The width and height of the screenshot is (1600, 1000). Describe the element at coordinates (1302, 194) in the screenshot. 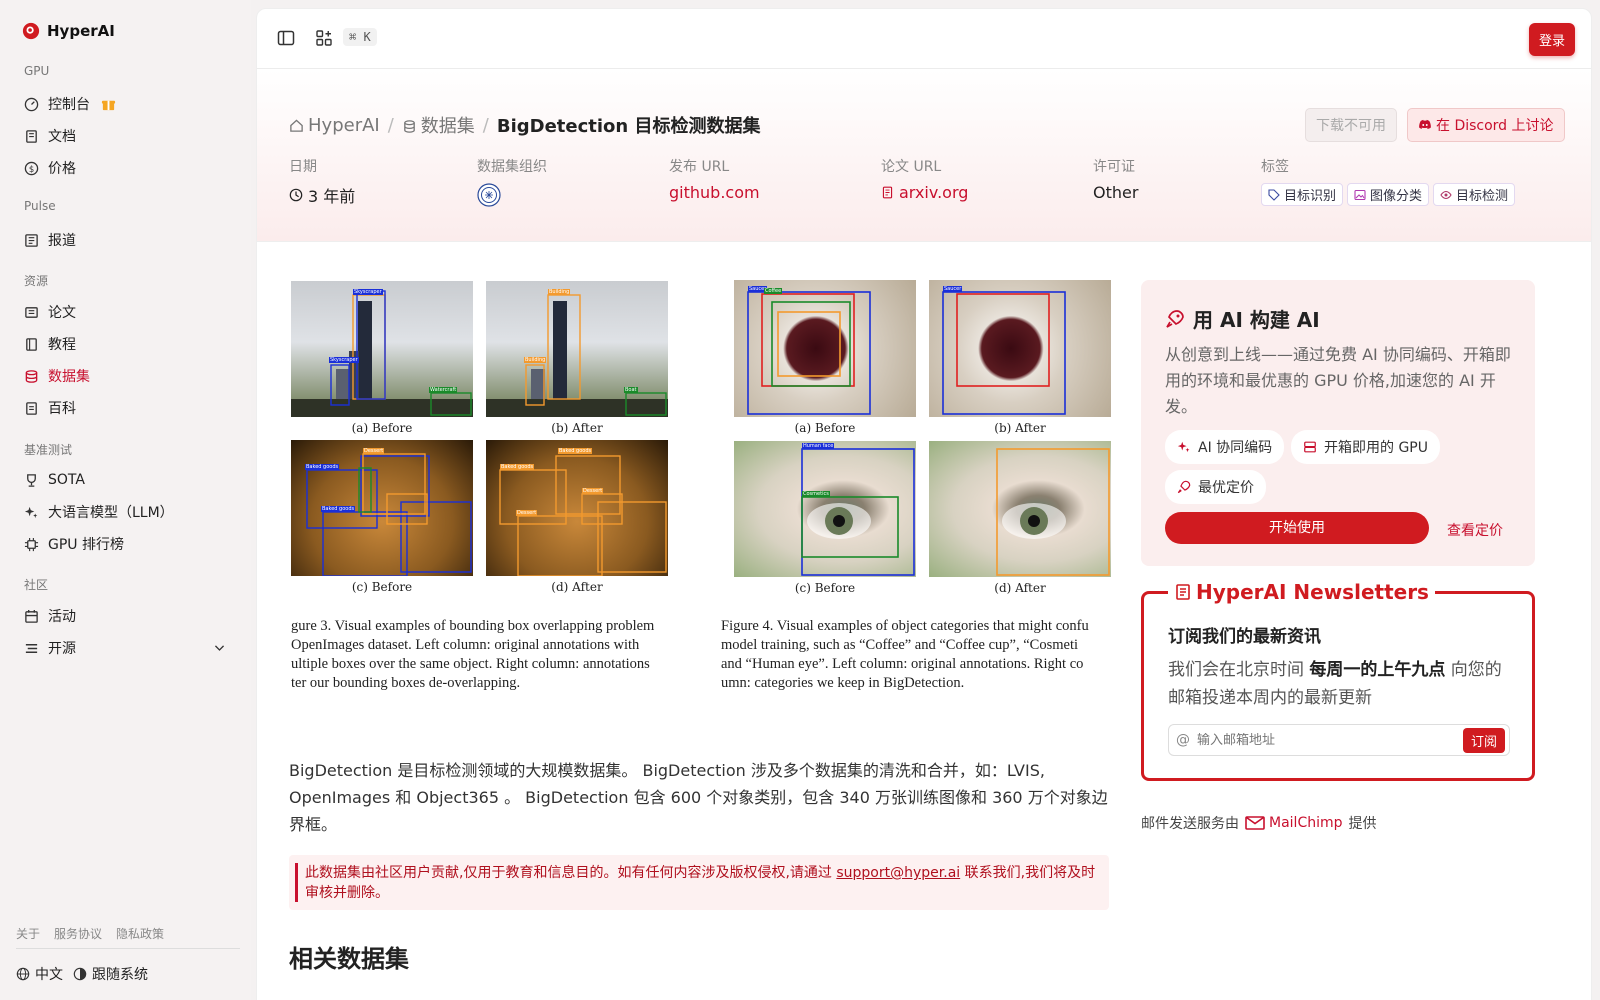

I see `tag-object-recognition: 目标识别` at that location.